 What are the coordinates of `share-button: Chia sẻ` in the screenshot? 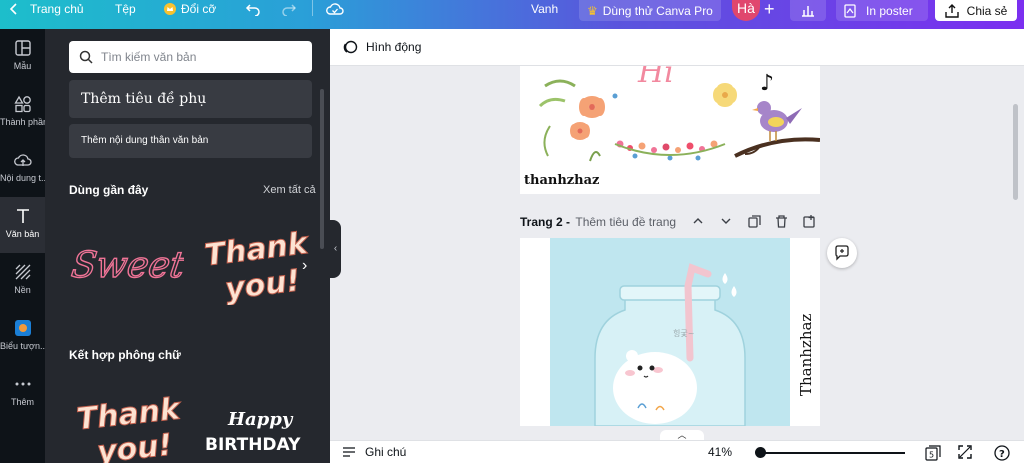 It's located at (976, 10).